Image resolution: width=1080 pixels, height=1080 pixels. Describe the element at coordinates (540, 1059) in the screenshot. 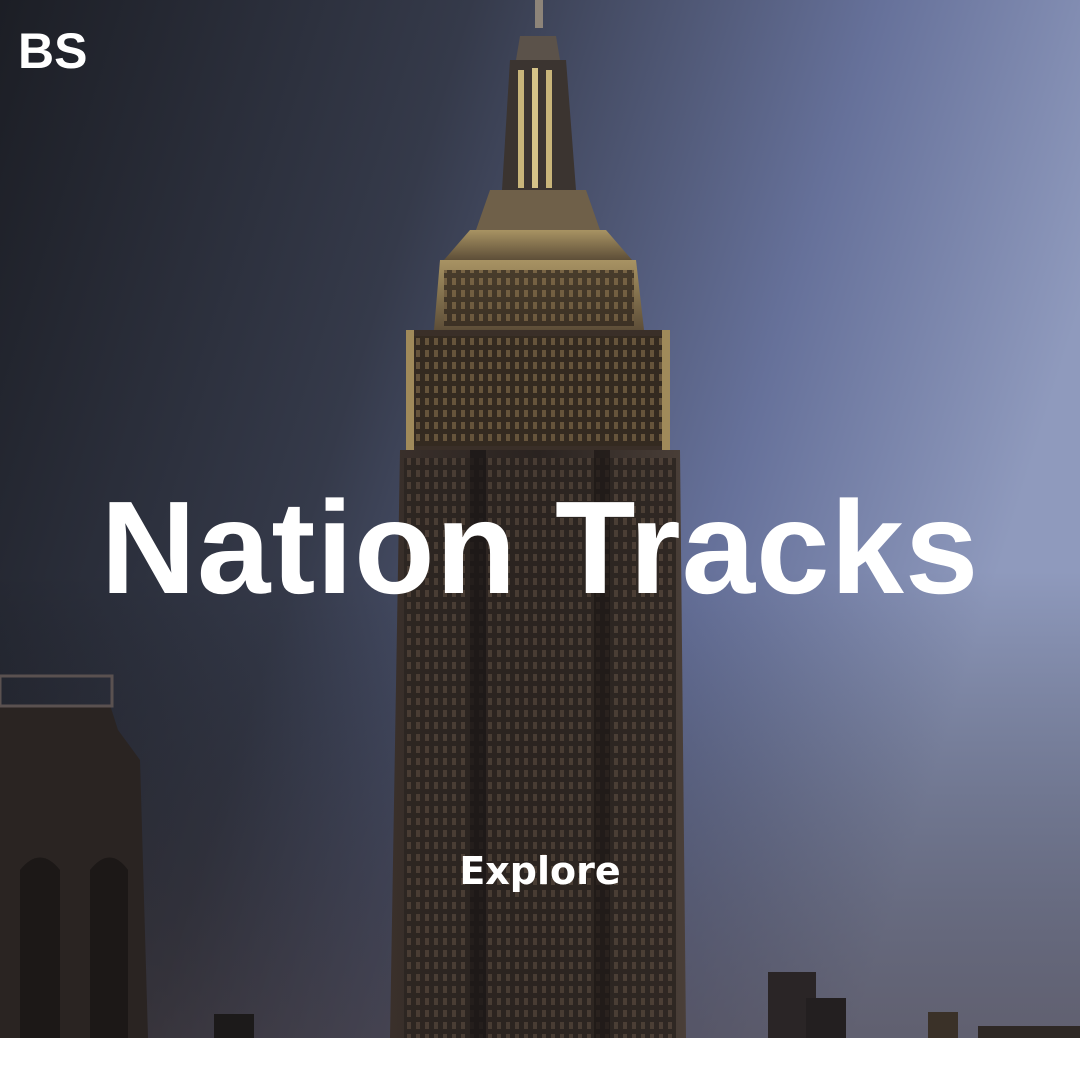

I see `page-bottom-strip` at that location.